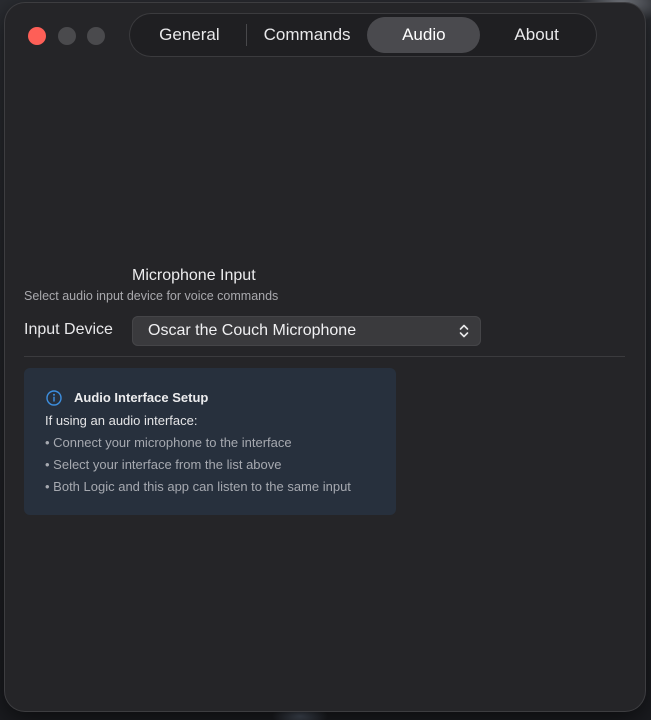 This screenshot has height=720, width=651. What do you see at coordinates (54, 398) in the screenshot?
I see `info-circle-icon` at bounding box center [54, 398].